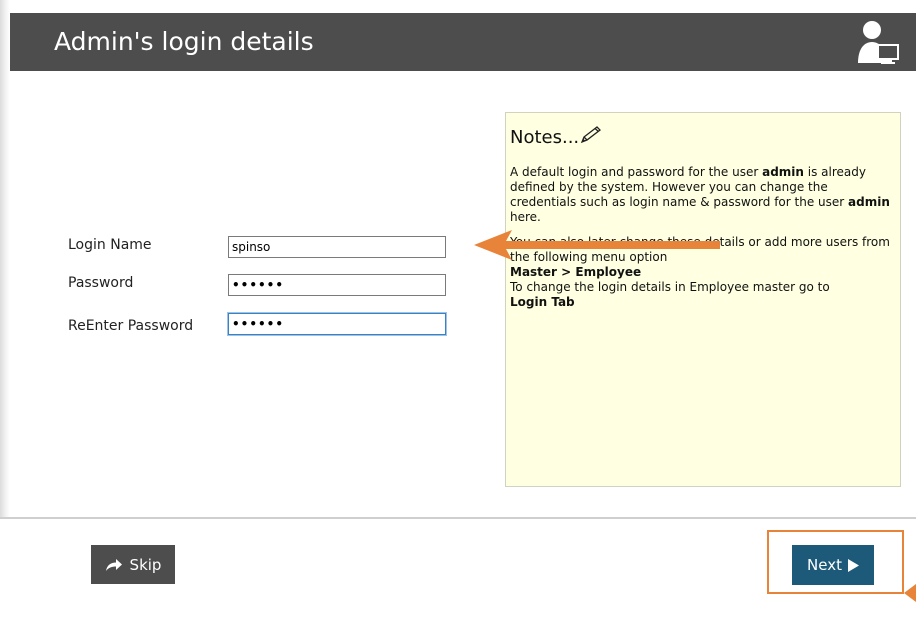 This screenshot has width=916, height=628. I want to click on annotation-arrow-left-icon, so click(597, 245).